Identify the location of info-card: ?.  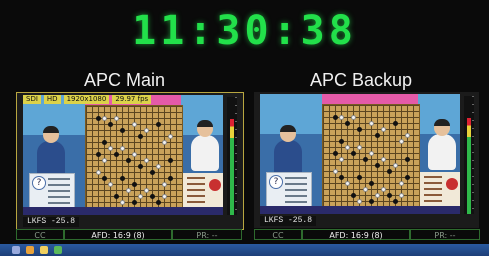
(52, 192).